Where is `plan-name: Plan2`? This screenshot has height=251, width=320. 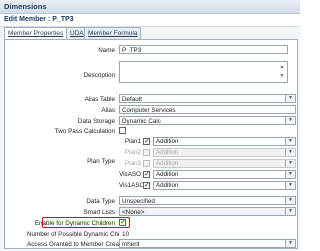
plan-name: Plan2 is located at coordinates (132, 152).